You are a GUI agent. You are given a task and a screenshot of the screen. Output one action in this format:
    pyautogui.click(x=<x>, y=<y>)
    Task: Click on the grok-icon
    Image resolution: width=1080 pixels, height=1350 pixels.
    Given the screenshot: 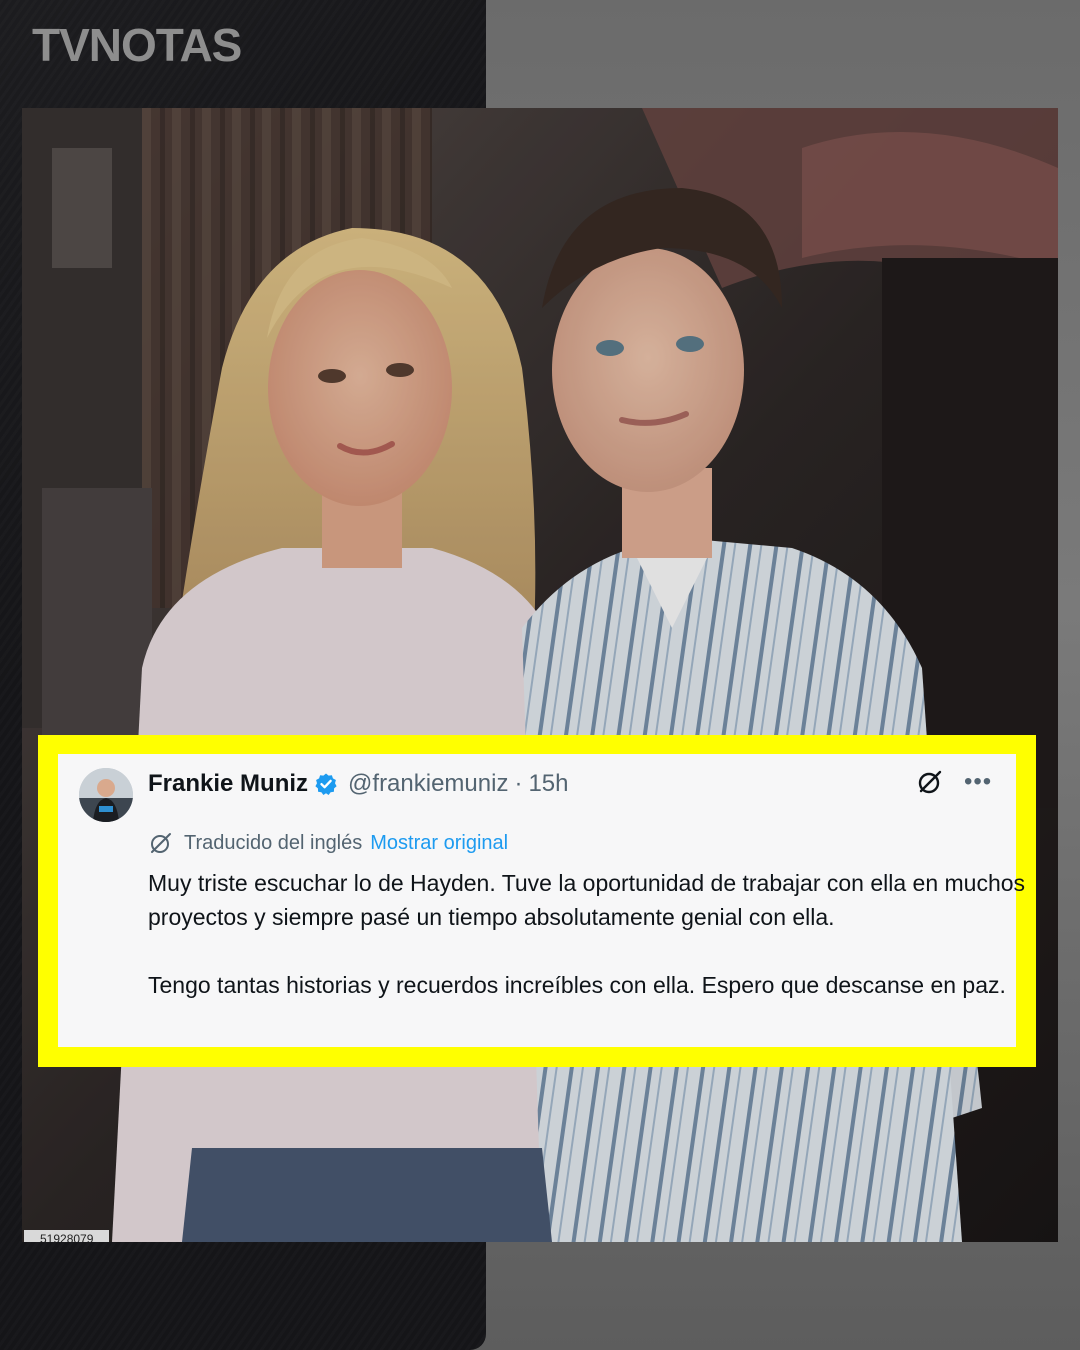 What is the action you would take?
    pyautogui.click(x=930, y=782)
    